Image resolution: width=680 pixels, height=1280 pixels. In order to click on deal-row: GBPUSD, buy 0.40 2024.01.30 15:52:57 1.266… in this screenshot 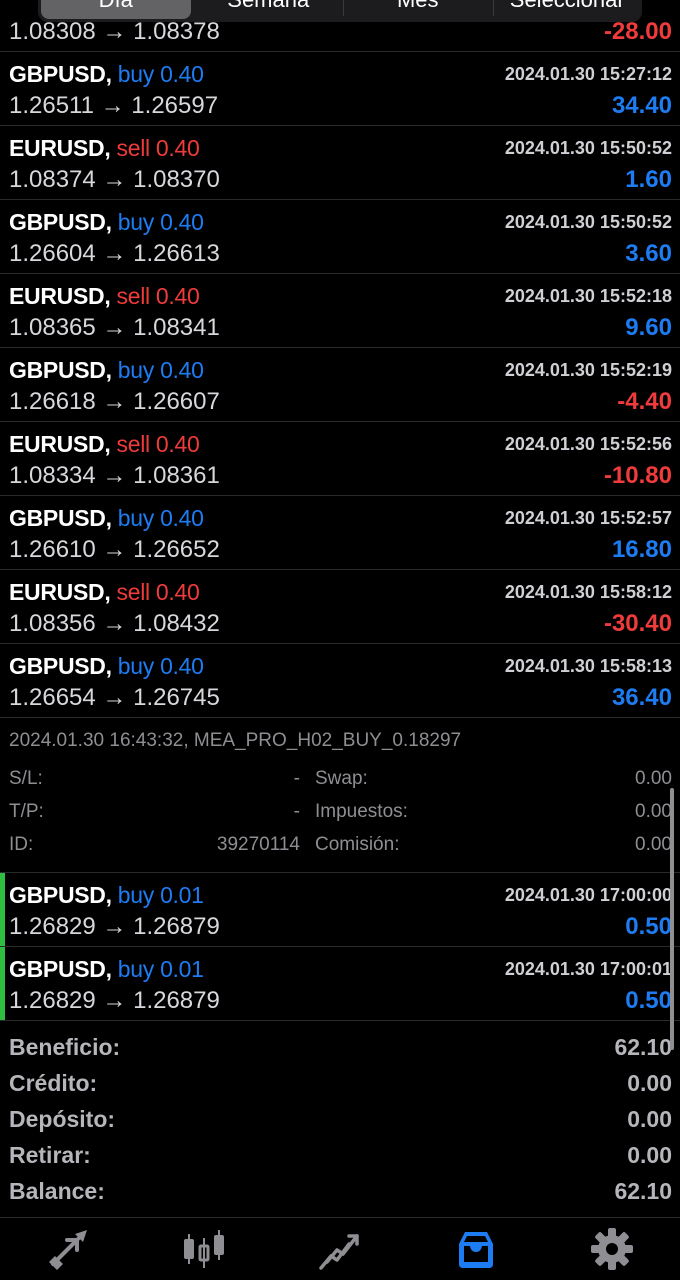, I will do `click(340, 533)`.